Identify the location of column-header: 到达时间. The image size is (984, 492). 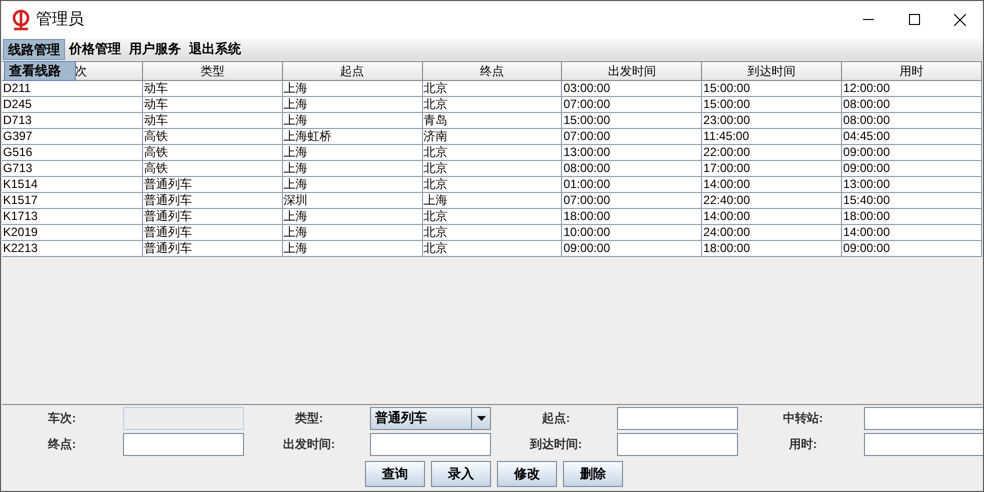
(772, 71).